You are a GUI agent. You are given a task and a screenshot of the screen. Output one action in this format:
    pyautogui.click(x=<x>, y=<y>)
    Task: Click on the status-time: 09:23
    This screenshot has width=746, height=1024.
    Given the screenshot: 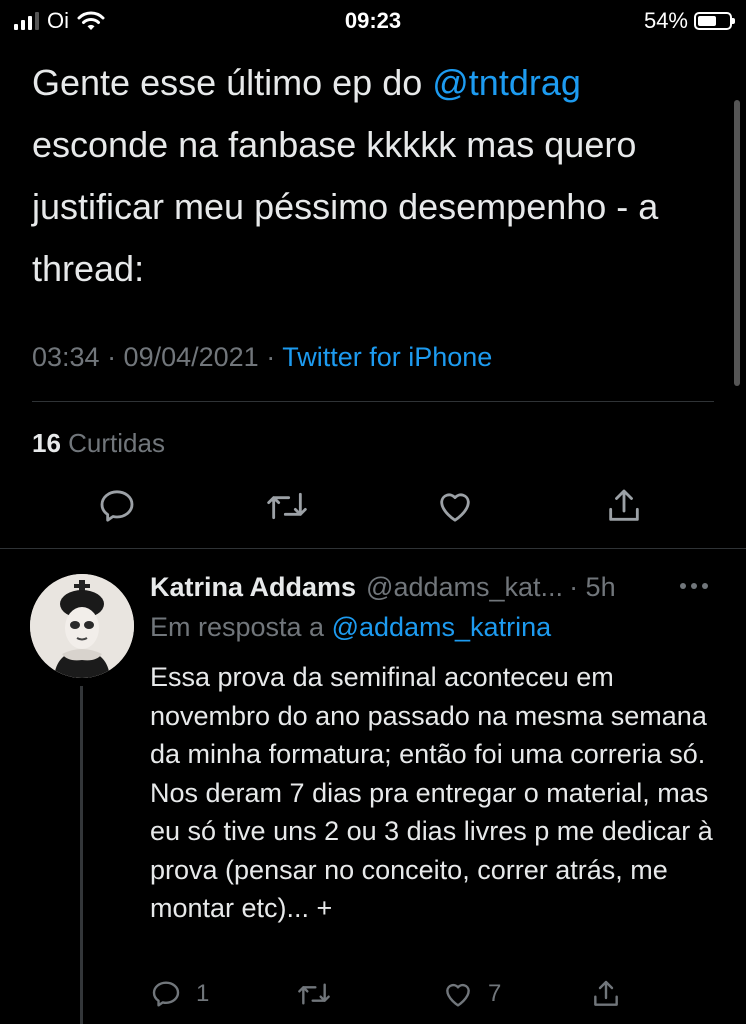 What is the action you would take?
    pyautogui.click(x=373, y=20)
    